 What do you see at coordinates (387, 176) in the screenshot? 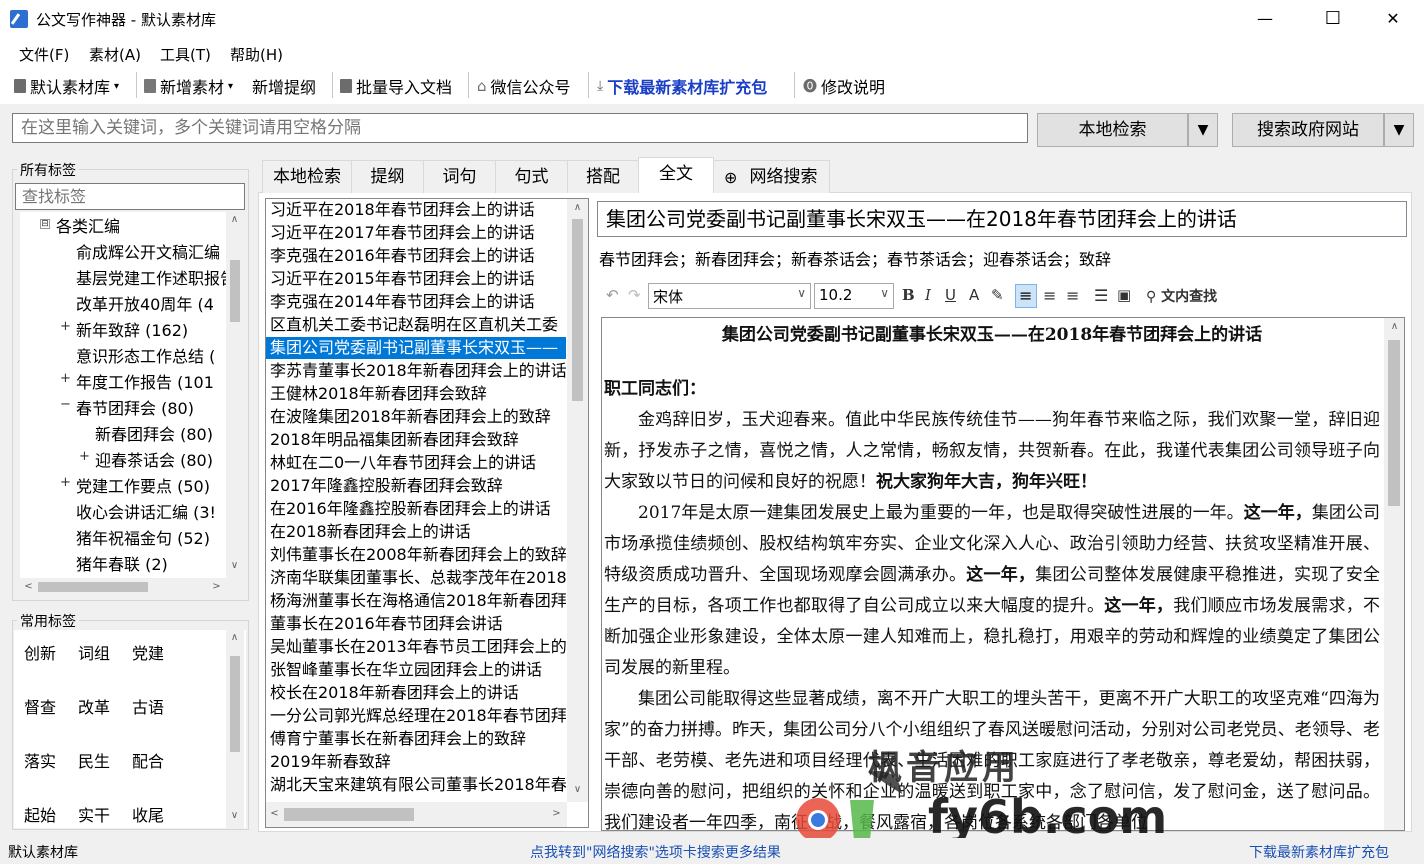
I see `tab-outline: 提纲` at bounding box center [387, 176].